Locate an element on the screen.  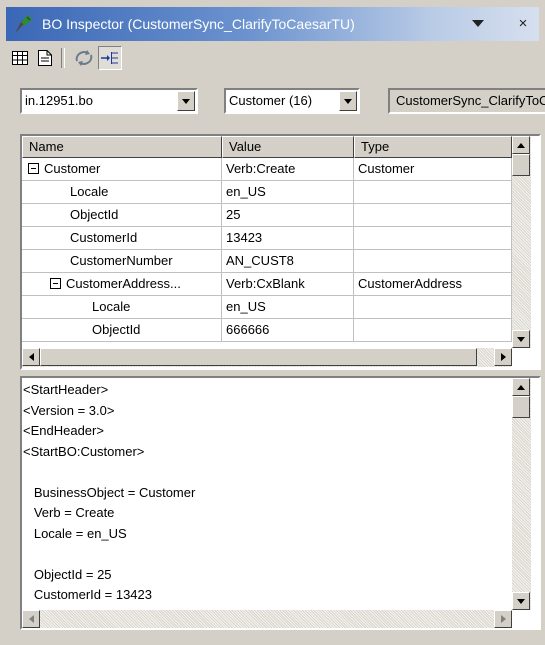
text-line: <Version = 3.0> is located at coordinates (69, 410).